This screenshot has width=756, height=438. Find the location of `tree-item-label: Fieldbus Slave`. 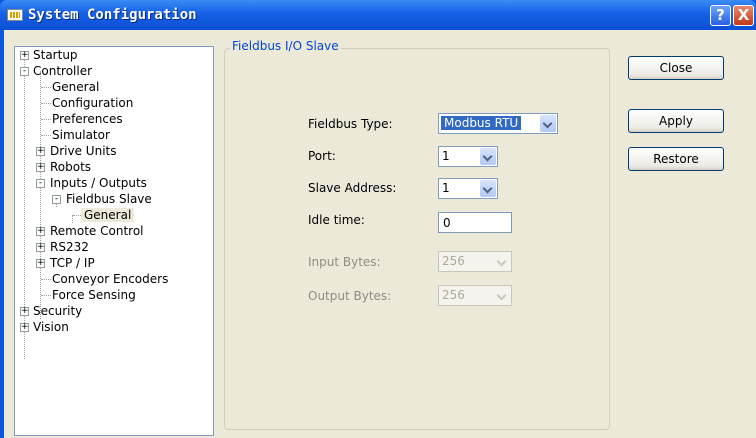

tree-item-label: Fieldbus Slave is located at coordinates (109, 199).